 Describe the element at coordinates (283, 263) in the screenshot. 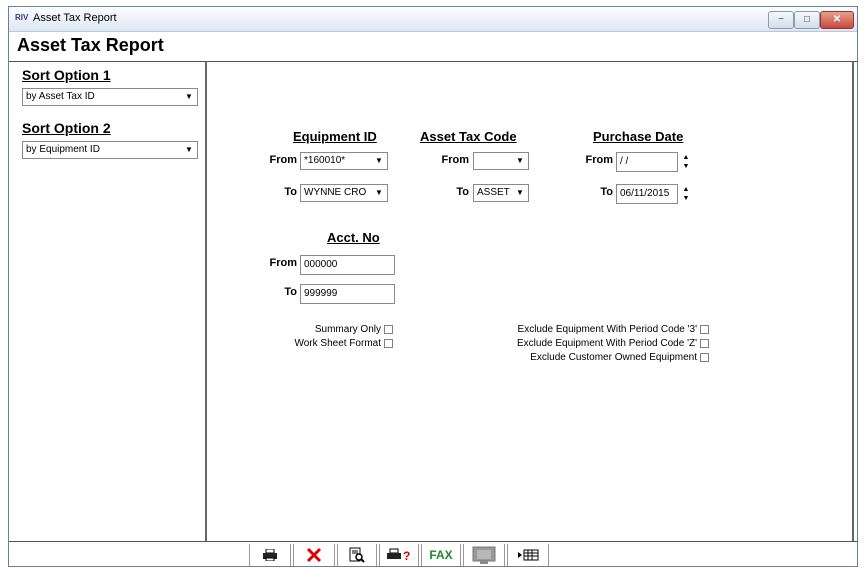

I see `acct-from-label: From` at that location.